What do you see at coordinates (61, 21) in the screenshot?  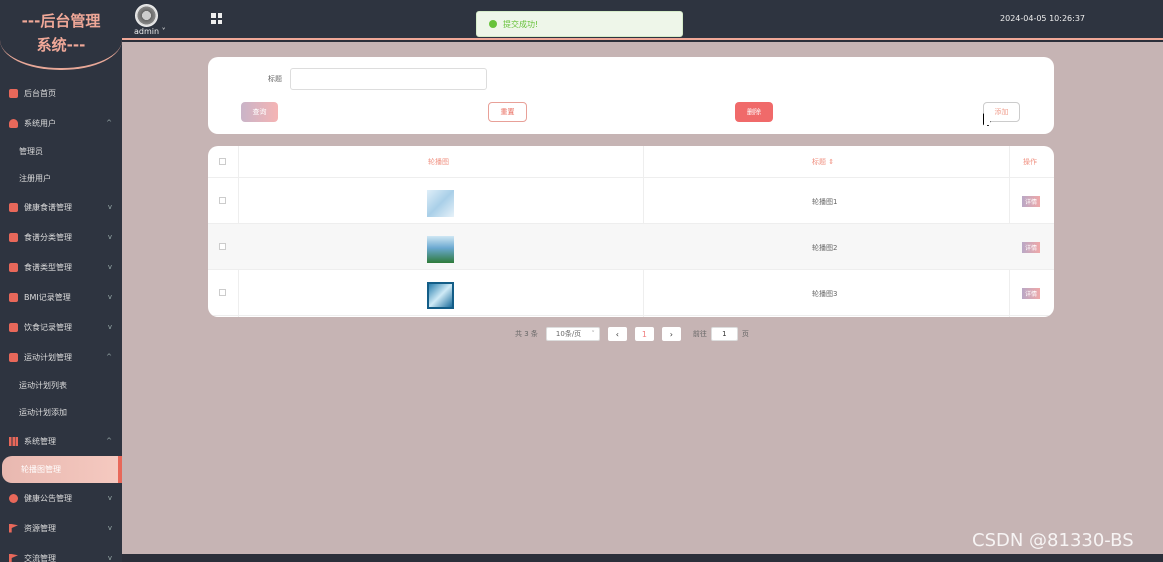 I see `logo-line1: ---后台管理` at bounding box center [61, 21].